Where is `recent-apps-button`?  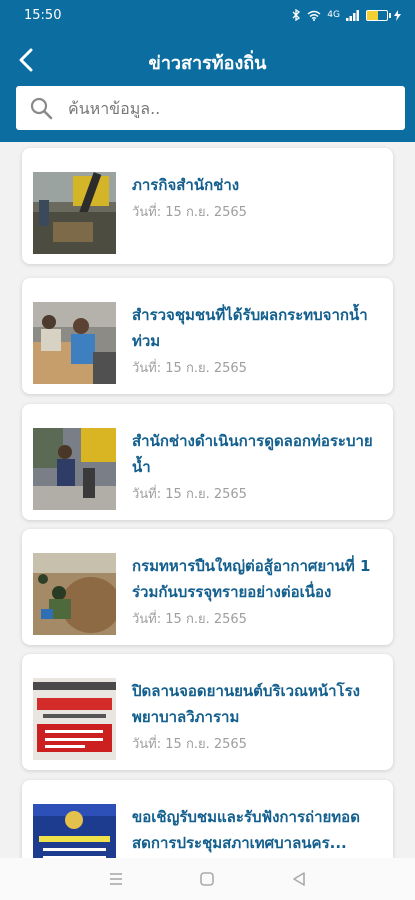 recent-apps-button is located at coordinates (116, 879).